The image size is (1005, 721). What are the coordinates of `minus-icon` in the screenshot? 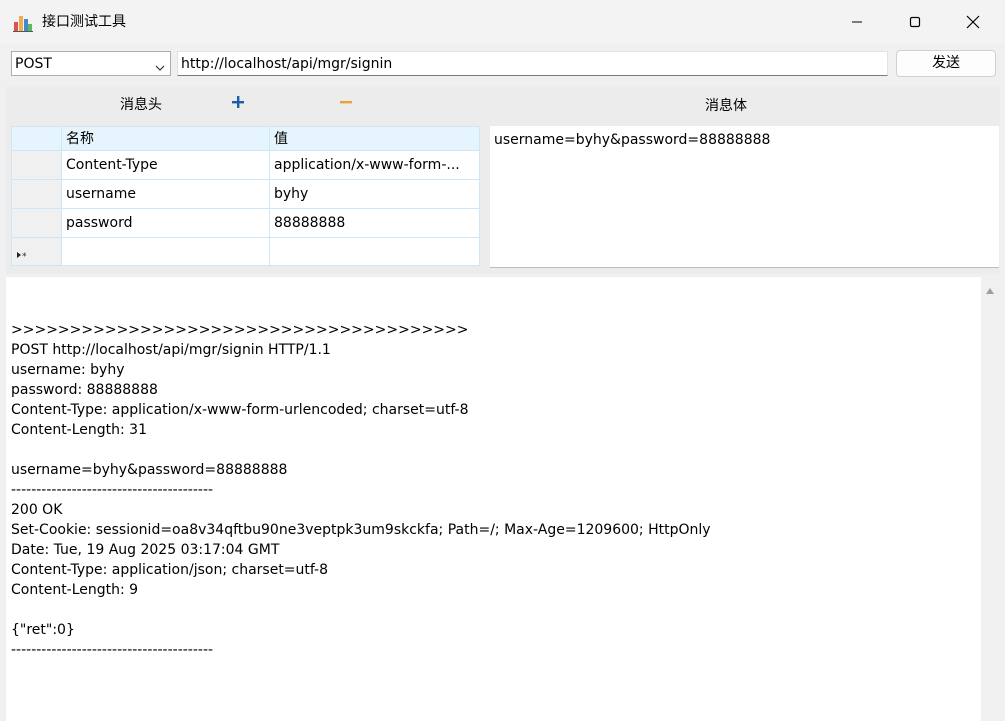 It's located at (346, 104).